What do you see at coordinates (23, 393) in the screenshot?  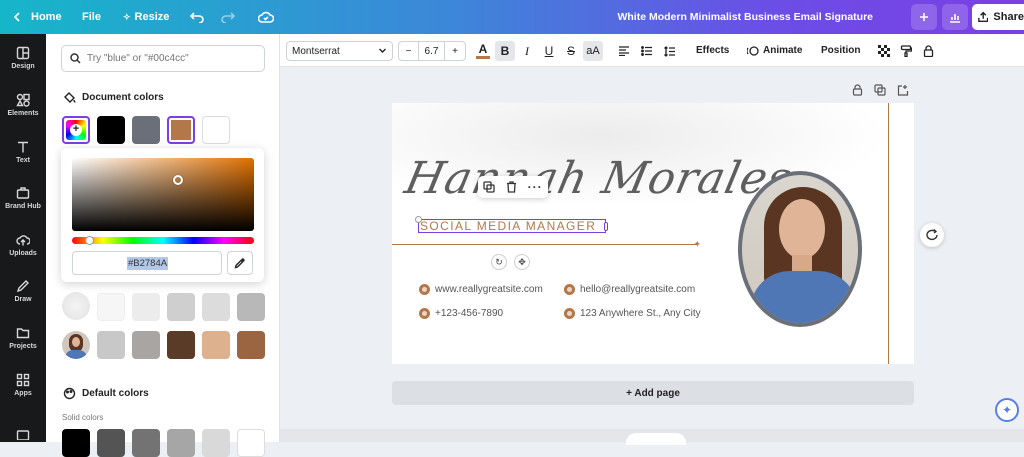 I see `rail-label: Apps` at bounding box center [23, 393].